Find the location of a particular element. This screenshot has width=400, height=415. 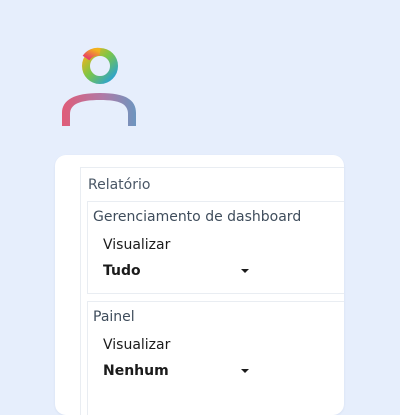

section-title: Gerenciamento de dashboard is located at coordinates (197, 217).